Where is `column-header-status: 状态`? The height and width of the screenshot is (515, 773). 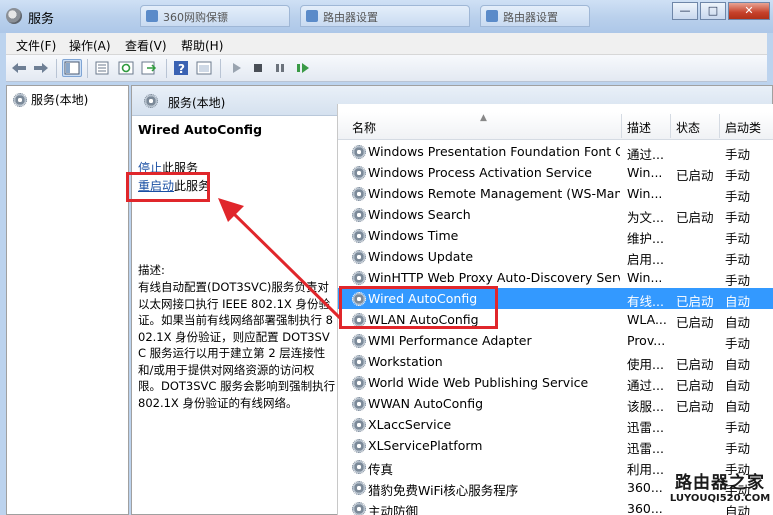
column-header-status: 状态 is located at coordinates (688, 127).